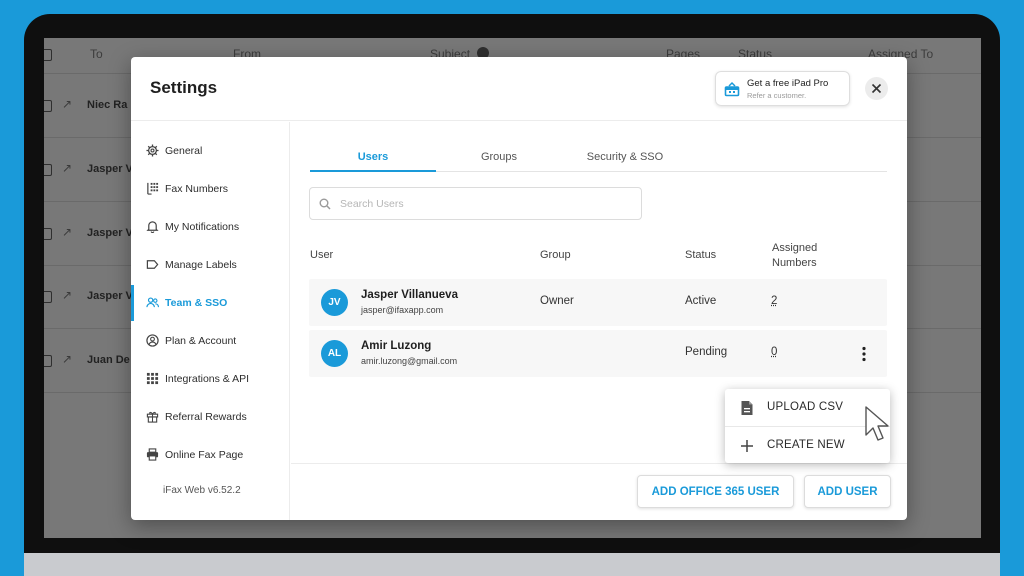 Image resolution: width=1024 pixels, height=576 pixels. Describe the element at coordinates (184, 151) in the screenshot. I see `sidebar-item-label: General` at that location.